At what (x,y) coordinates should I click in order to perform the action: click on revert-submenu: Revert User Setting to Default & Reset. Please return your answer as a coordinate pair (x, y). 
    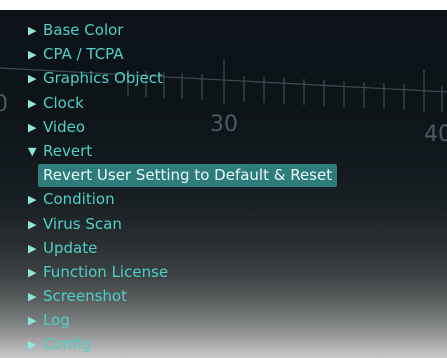
    Looking at the image, I should click on (183, 175).